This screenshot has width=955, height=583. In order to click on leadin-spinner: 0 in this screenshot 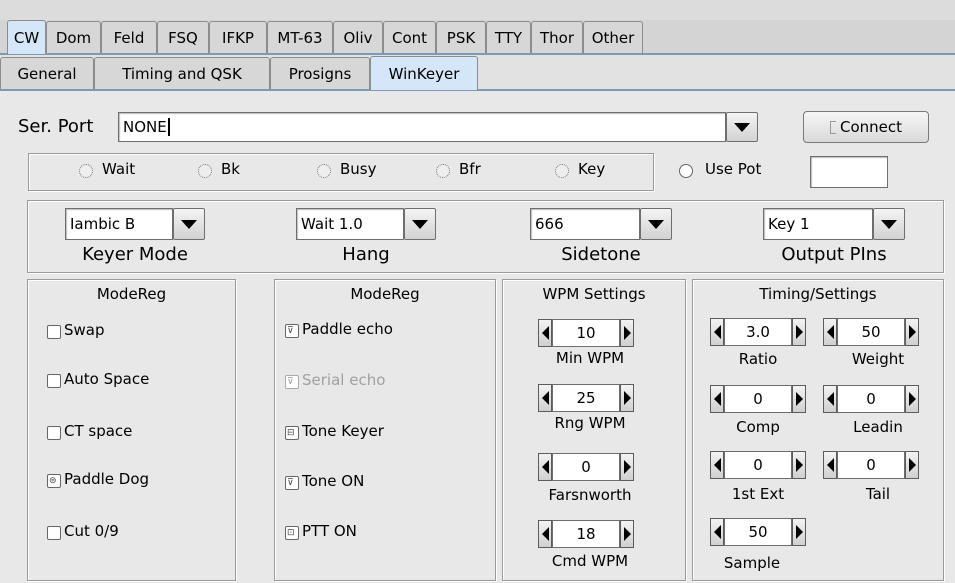, I will do `click(871, 399)`.